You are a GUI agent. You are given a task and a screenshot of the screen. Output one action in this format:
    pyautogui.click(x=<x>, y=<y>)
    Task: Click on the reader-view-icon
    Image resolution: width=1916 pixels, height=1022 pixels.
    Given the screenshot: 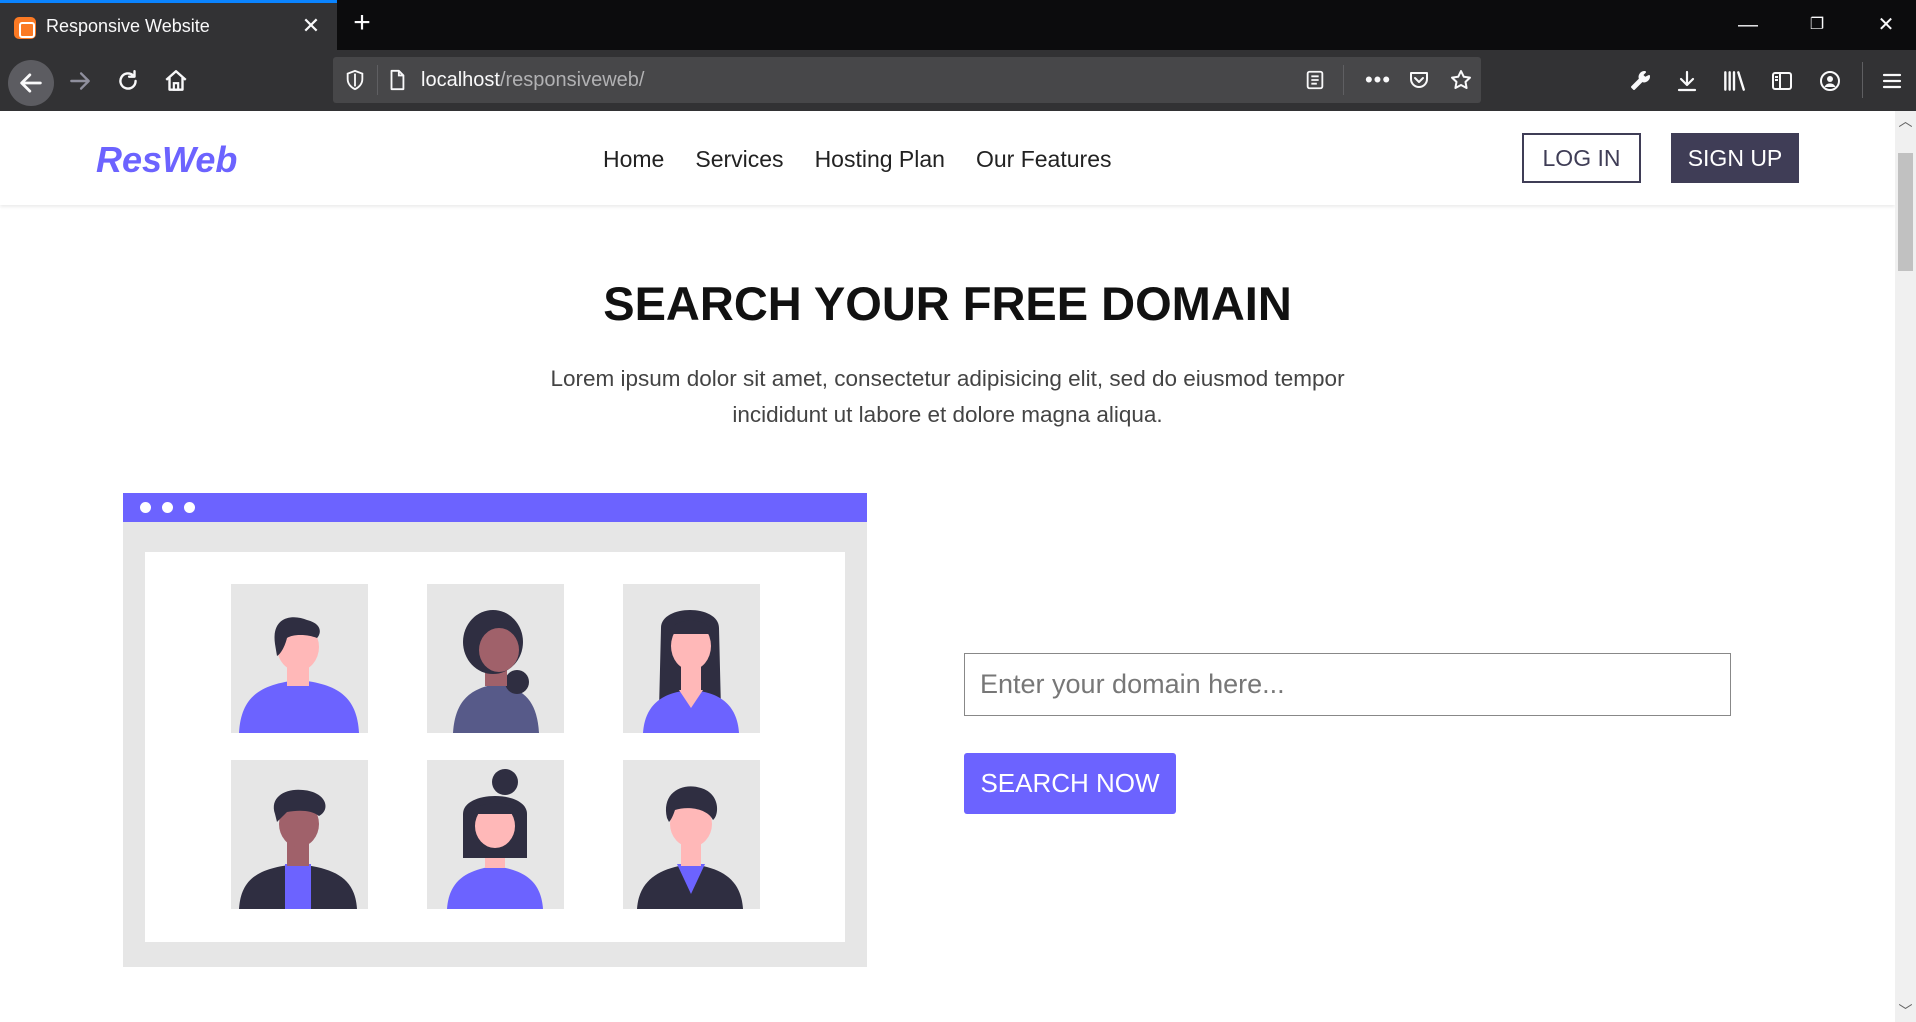 What is the action you would take?
    pyautogui.click(x=1315, y=80)
    